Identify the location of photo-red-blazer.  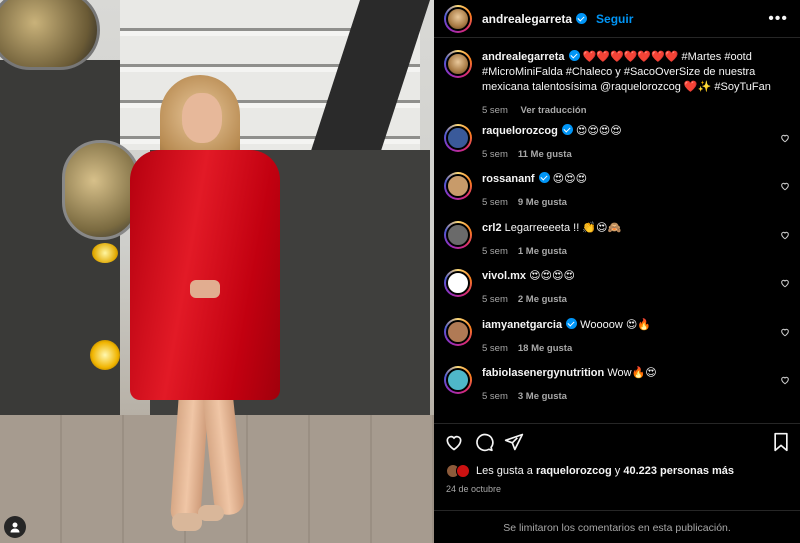
(205, 275).